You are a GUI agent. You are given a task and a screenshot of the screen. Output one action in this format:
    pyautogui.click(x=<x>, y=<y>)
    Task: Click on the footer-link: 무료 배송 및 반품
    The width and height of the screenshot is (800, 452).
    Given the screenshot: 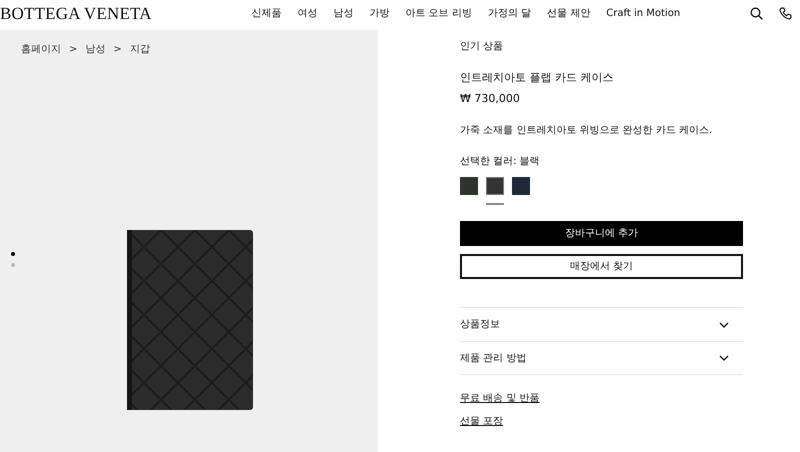 What is the action you would take?
    pyautogui.click(x=500, y=398)
    